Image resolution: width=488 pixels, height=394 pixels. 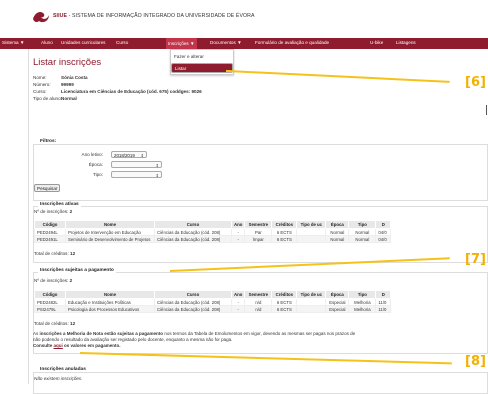 What do you see at coordinates (226, 42) in the screenshot?
I see `nav-documentos: Documentos ▼` at bounding box center [226, 42].